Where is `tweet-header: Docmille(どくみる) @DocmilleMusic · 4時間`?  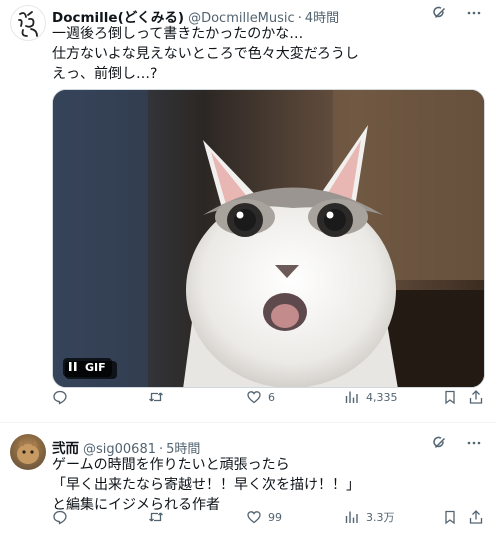 tweet-header: Docmille(どくみる) @DocmilleMusic · 4時間 is located at coordinates (195, 16).